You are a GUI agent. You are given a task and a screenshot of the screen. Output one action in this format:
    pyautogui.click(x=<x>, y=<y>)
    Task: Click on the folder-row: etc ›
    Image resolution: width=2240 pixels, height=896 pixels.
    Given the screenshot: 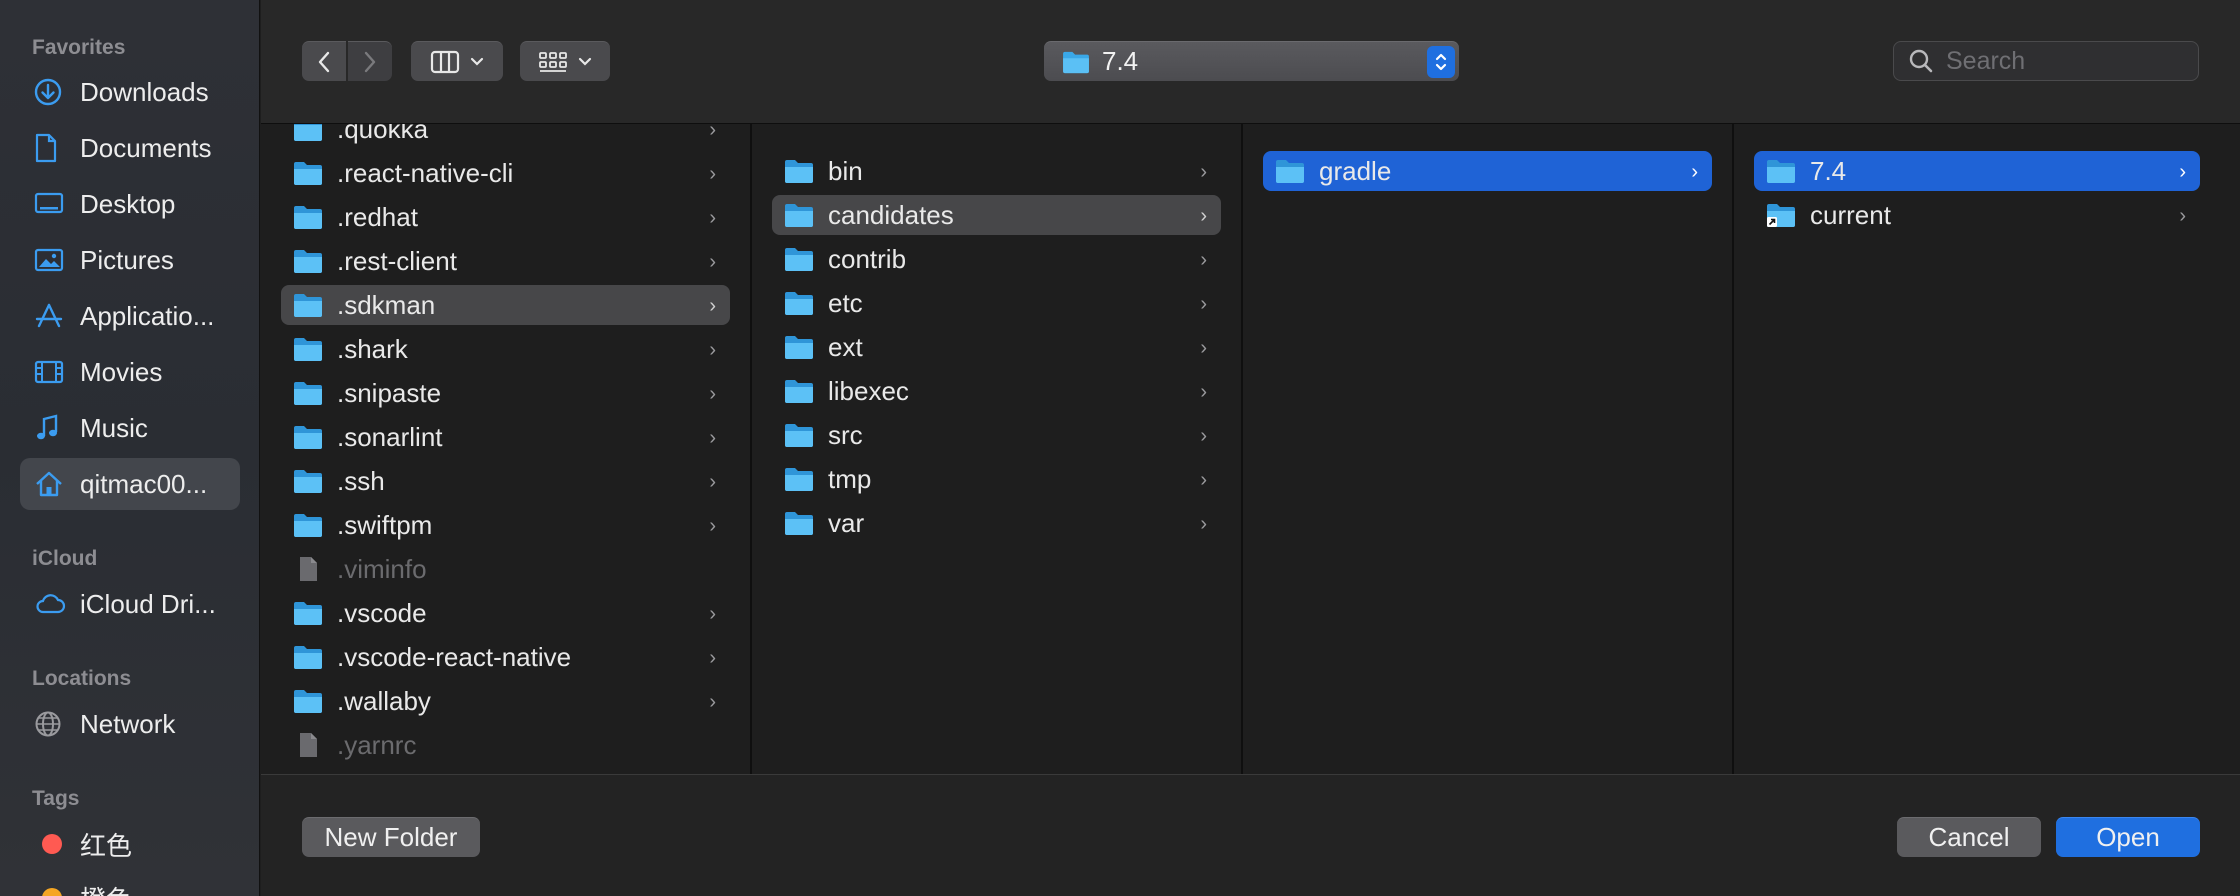 What is the action you would take?
    pyautogui.click(x=996, y=303)
    